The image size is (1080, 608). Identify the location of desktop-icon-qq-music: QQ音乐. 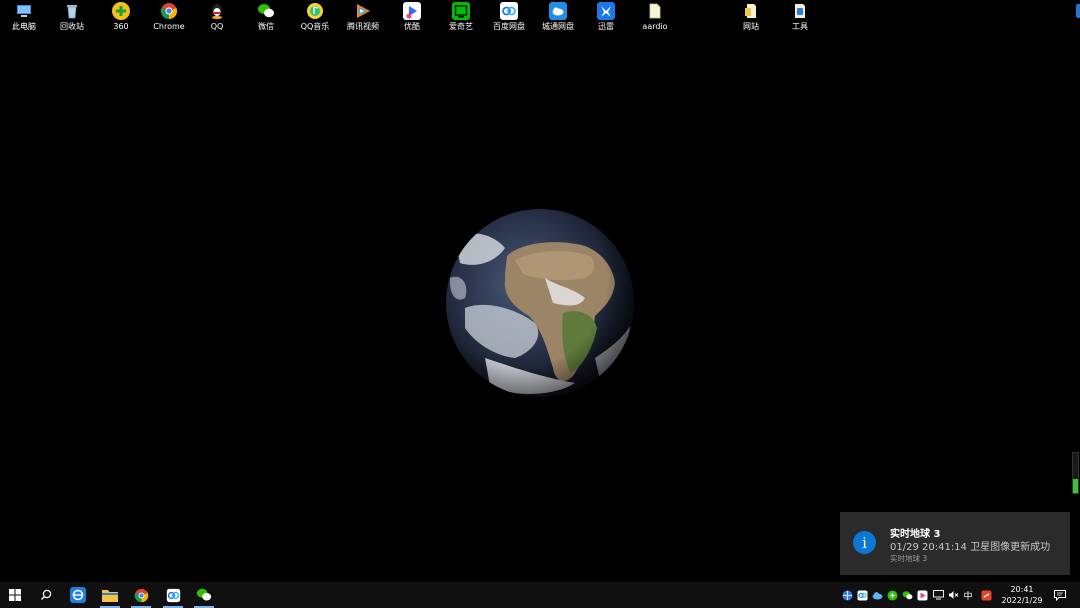
(315, 19).